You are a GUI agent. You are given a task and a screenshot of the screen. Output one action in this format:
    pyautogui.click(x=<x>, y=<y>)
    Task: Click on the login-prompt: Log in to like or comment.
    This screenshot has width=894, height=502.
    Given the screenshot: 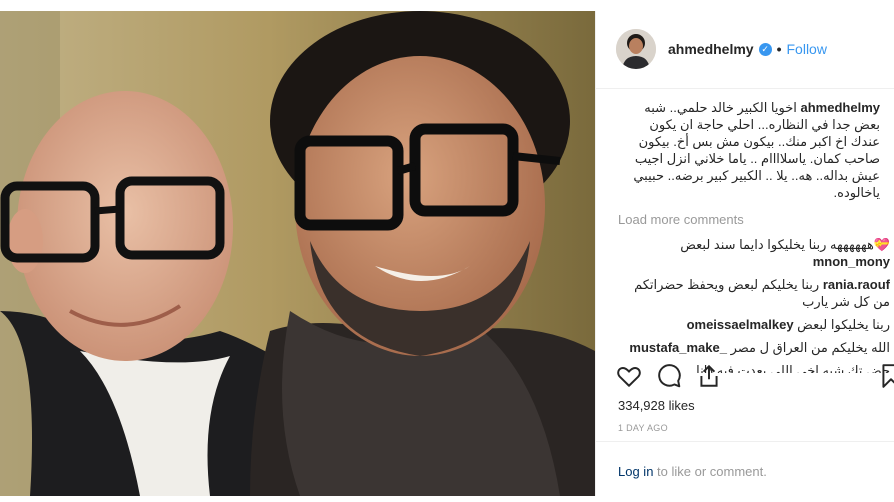 What is the action you would take?
    pyautogui.click(x=692, y=471)
    